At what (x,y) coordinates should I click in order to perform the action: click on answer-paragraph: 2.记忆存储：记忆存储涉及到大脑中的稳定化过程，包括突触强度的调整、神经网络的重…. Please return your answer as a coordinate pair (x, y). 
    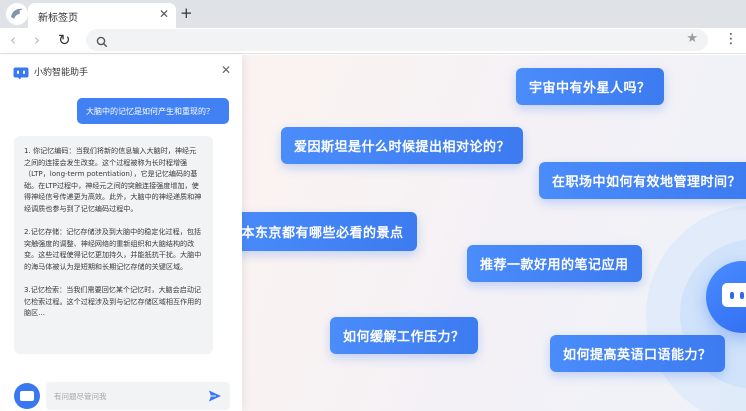
    Looking at the image, I should click on (113, 249).